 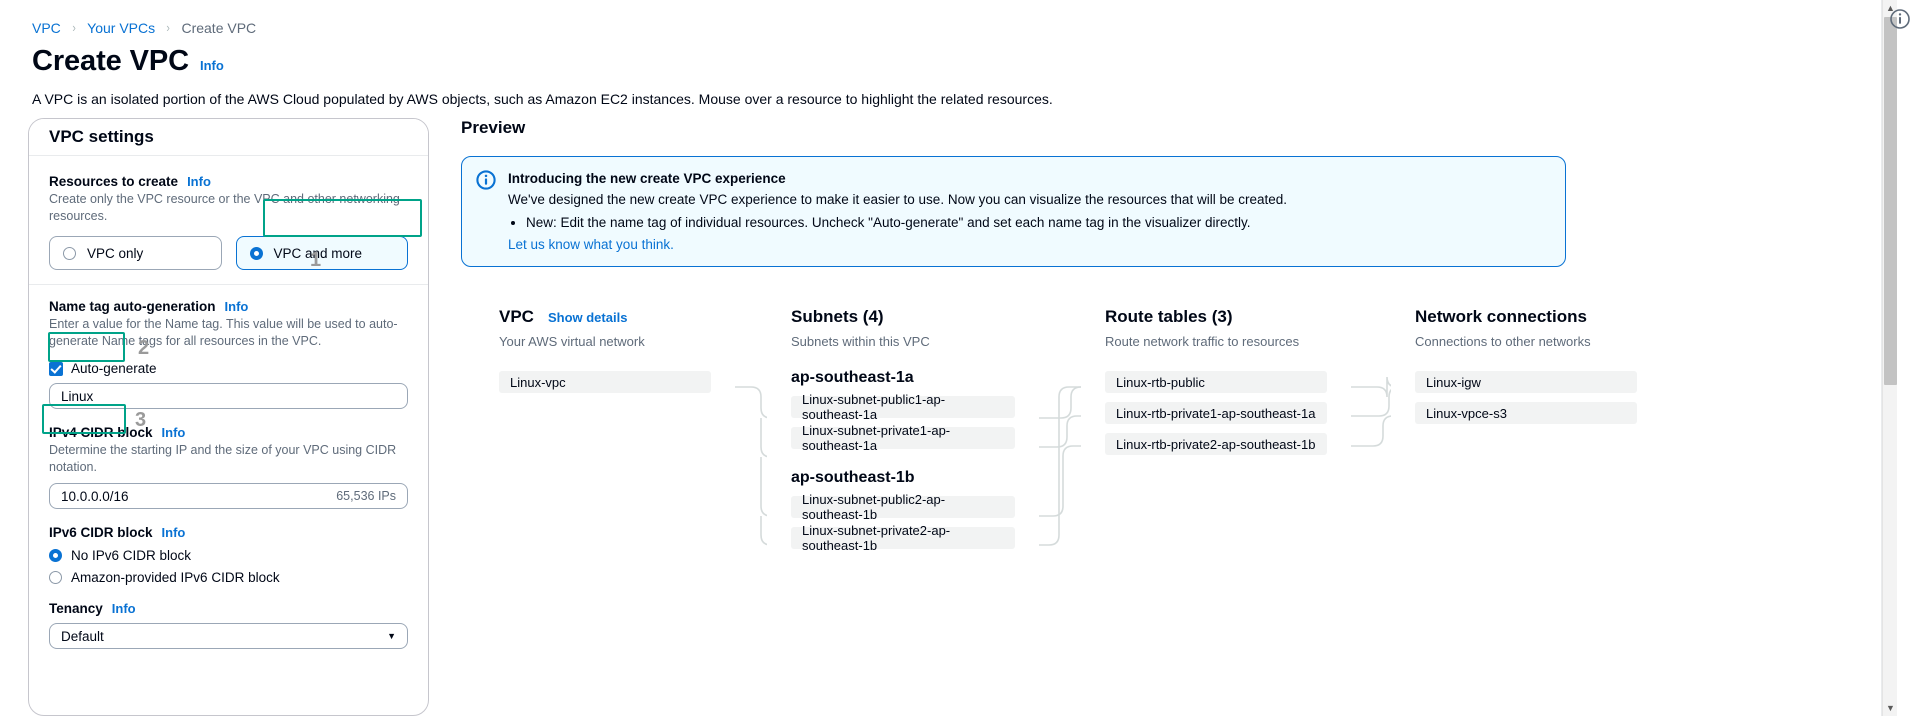 I want to click on diagram-card-title-row: Subnets (4), so click(x=903, y=317).